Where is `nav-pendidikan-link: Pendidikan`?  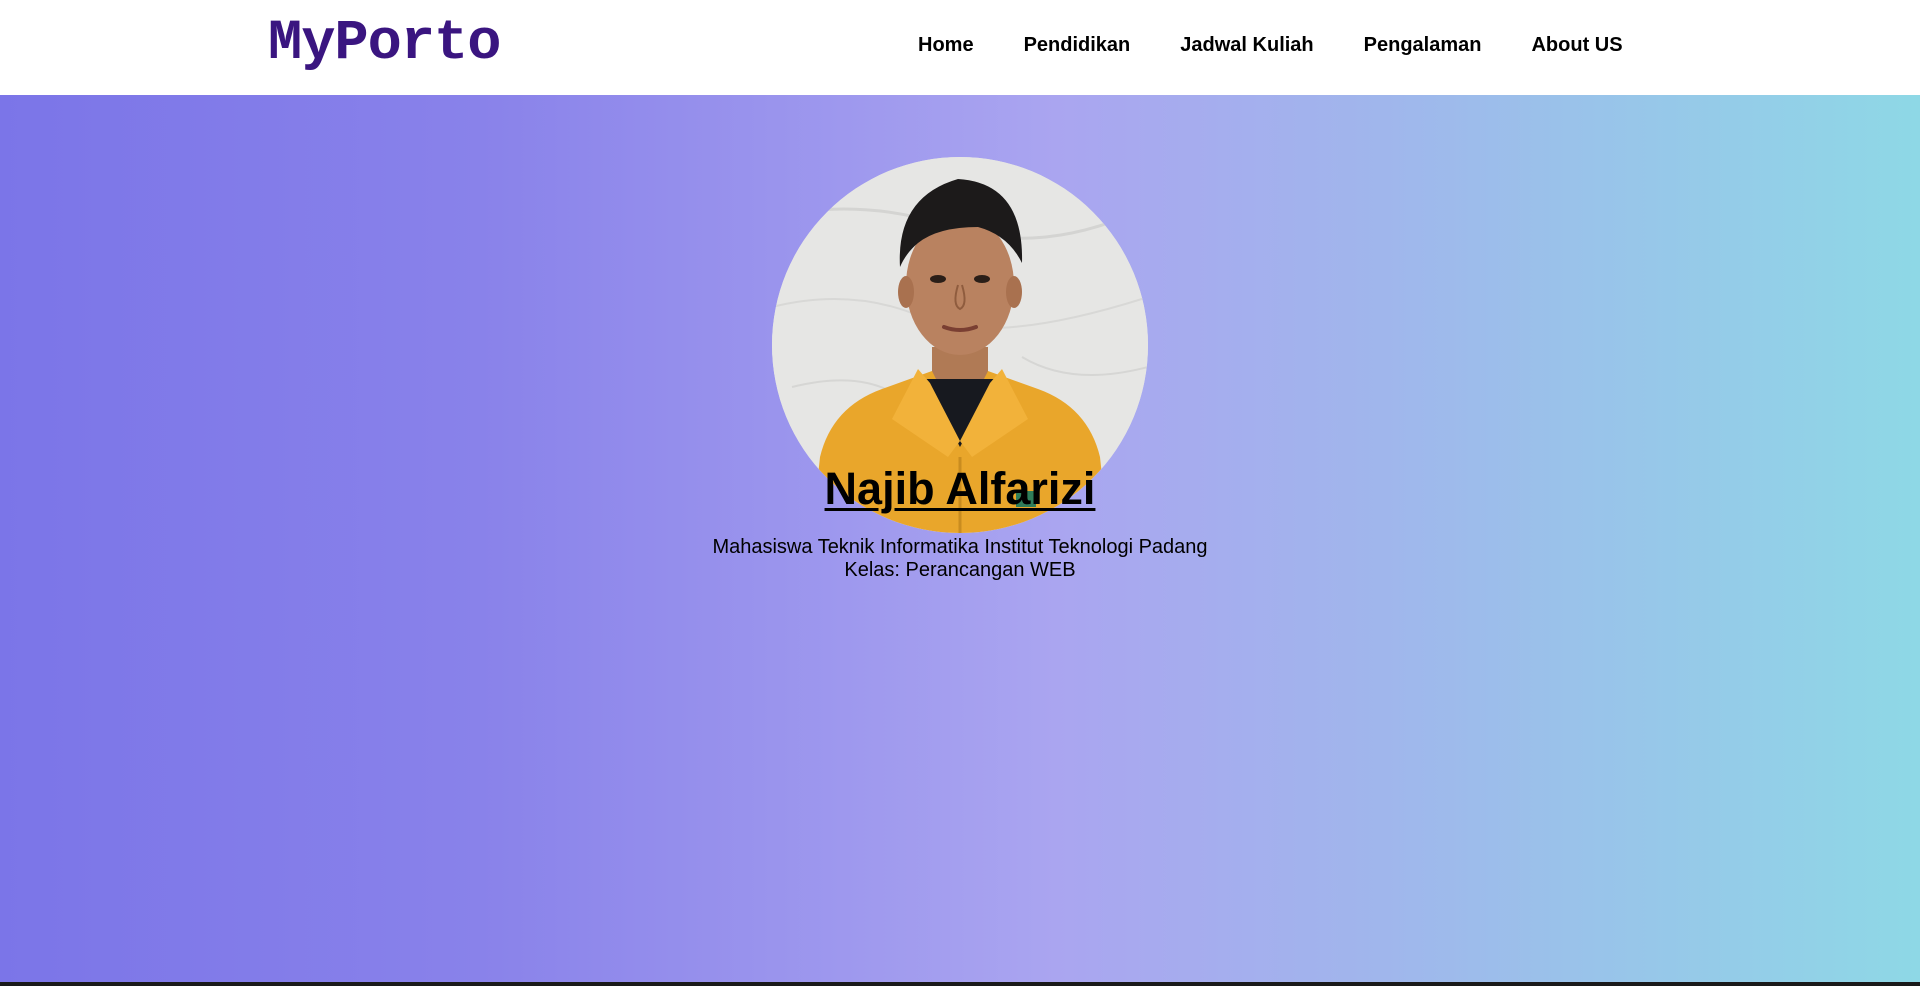
nav-pendidikan-link: Pendidikan is located at coordinates (1077, 45).